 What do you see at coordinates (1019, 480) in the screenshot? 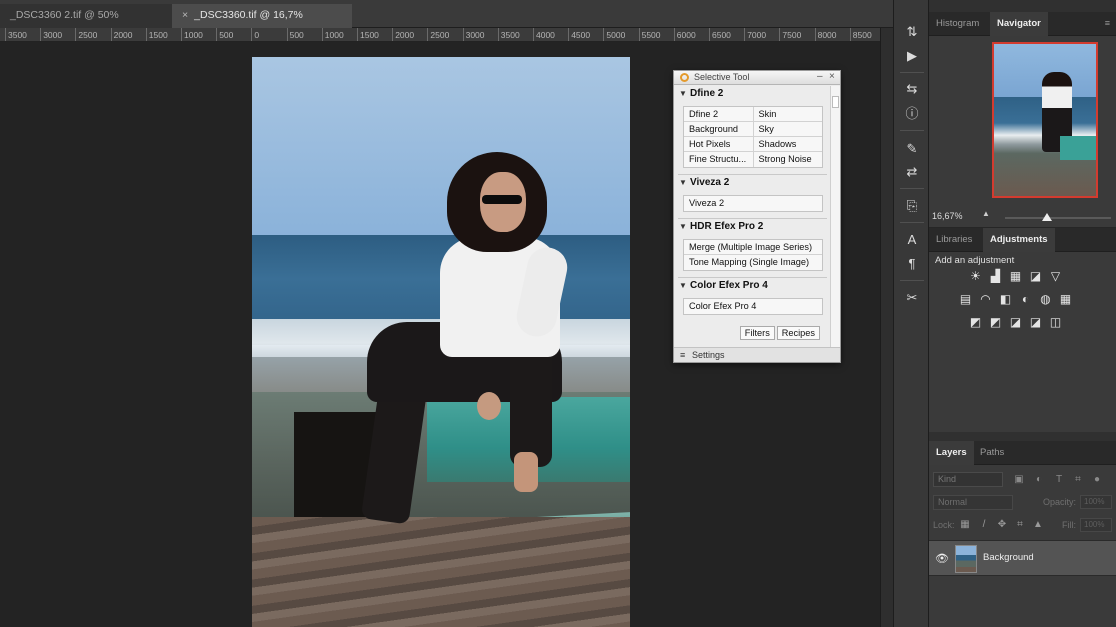
I see `pixel-filter-icon: ▣` at bounding box center [1019, 480].